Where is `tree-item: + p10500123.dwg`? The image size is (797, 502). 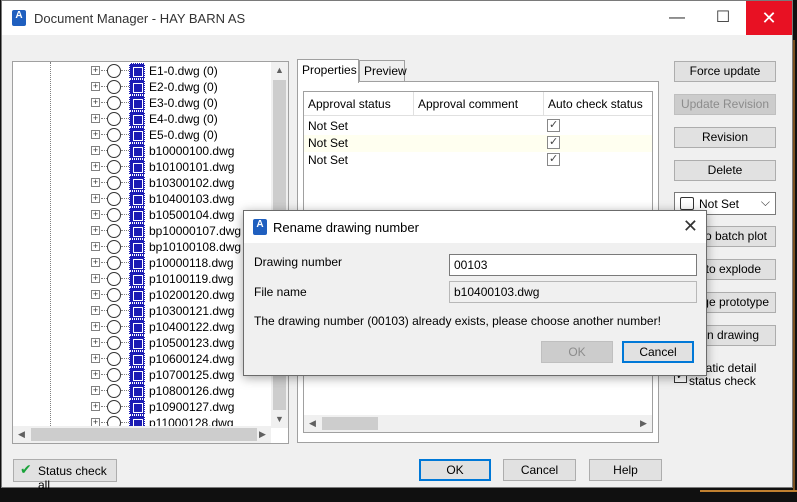 tree-item: + p10500123.dwg is located at coordinates (142, 343).